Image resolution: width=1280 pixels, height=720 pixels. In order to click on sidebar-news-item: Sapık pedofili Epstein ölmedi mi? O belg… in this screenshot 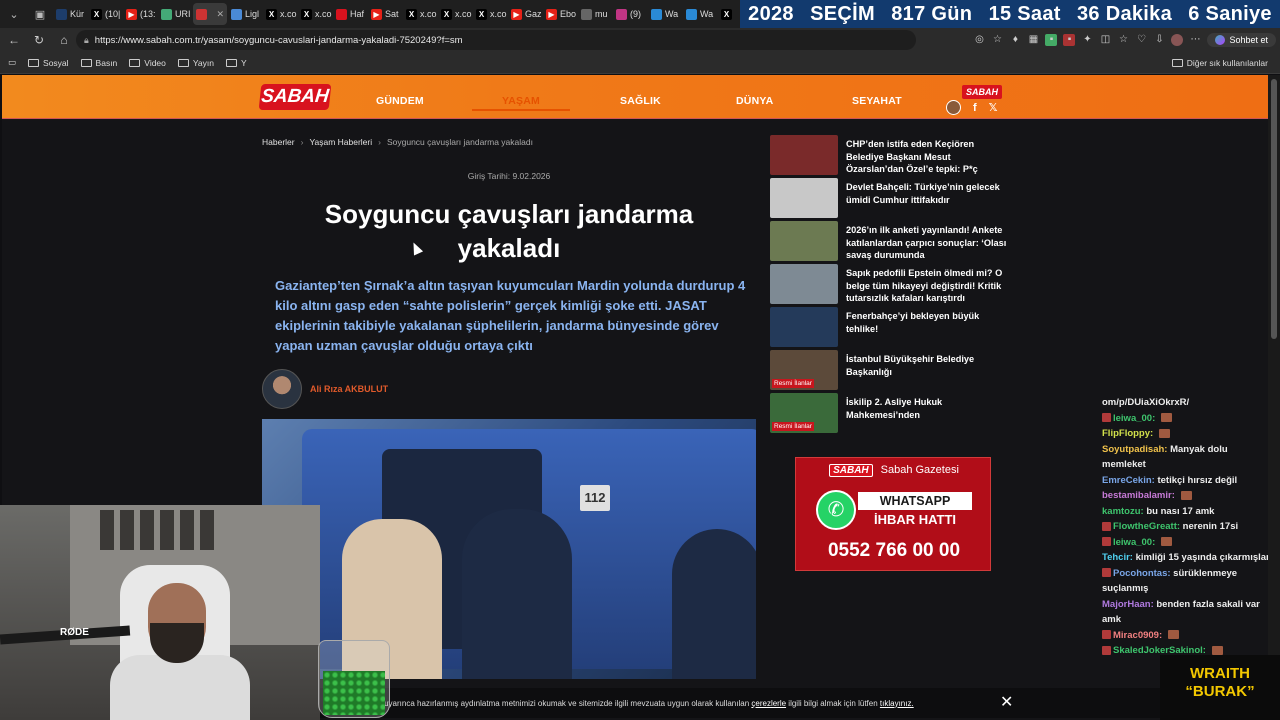, I will do `click(890, 285)`.